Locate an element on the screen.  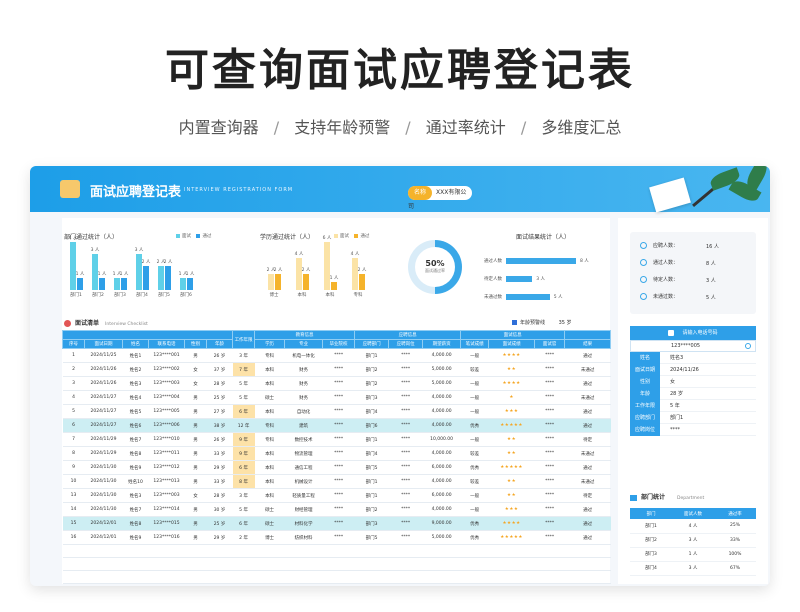
table-cell: 123****014 is located at coordinates (166, 509).